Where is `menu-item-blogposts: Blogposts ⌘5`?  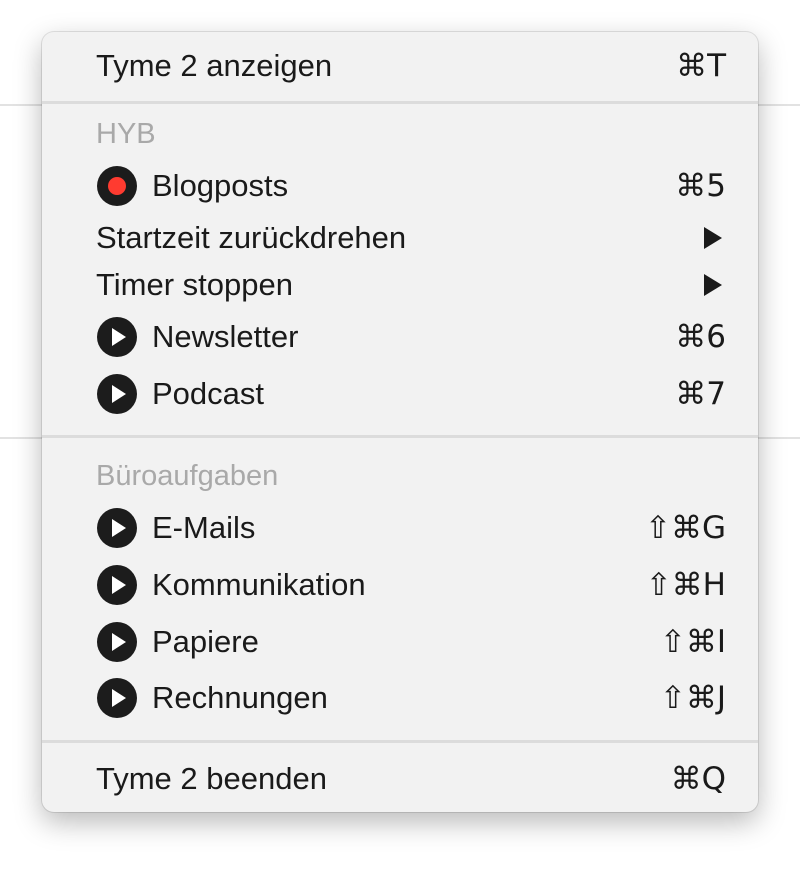 menu-item-blogposts: Blogposts ⌘5 is located at coordinates (400, 186).